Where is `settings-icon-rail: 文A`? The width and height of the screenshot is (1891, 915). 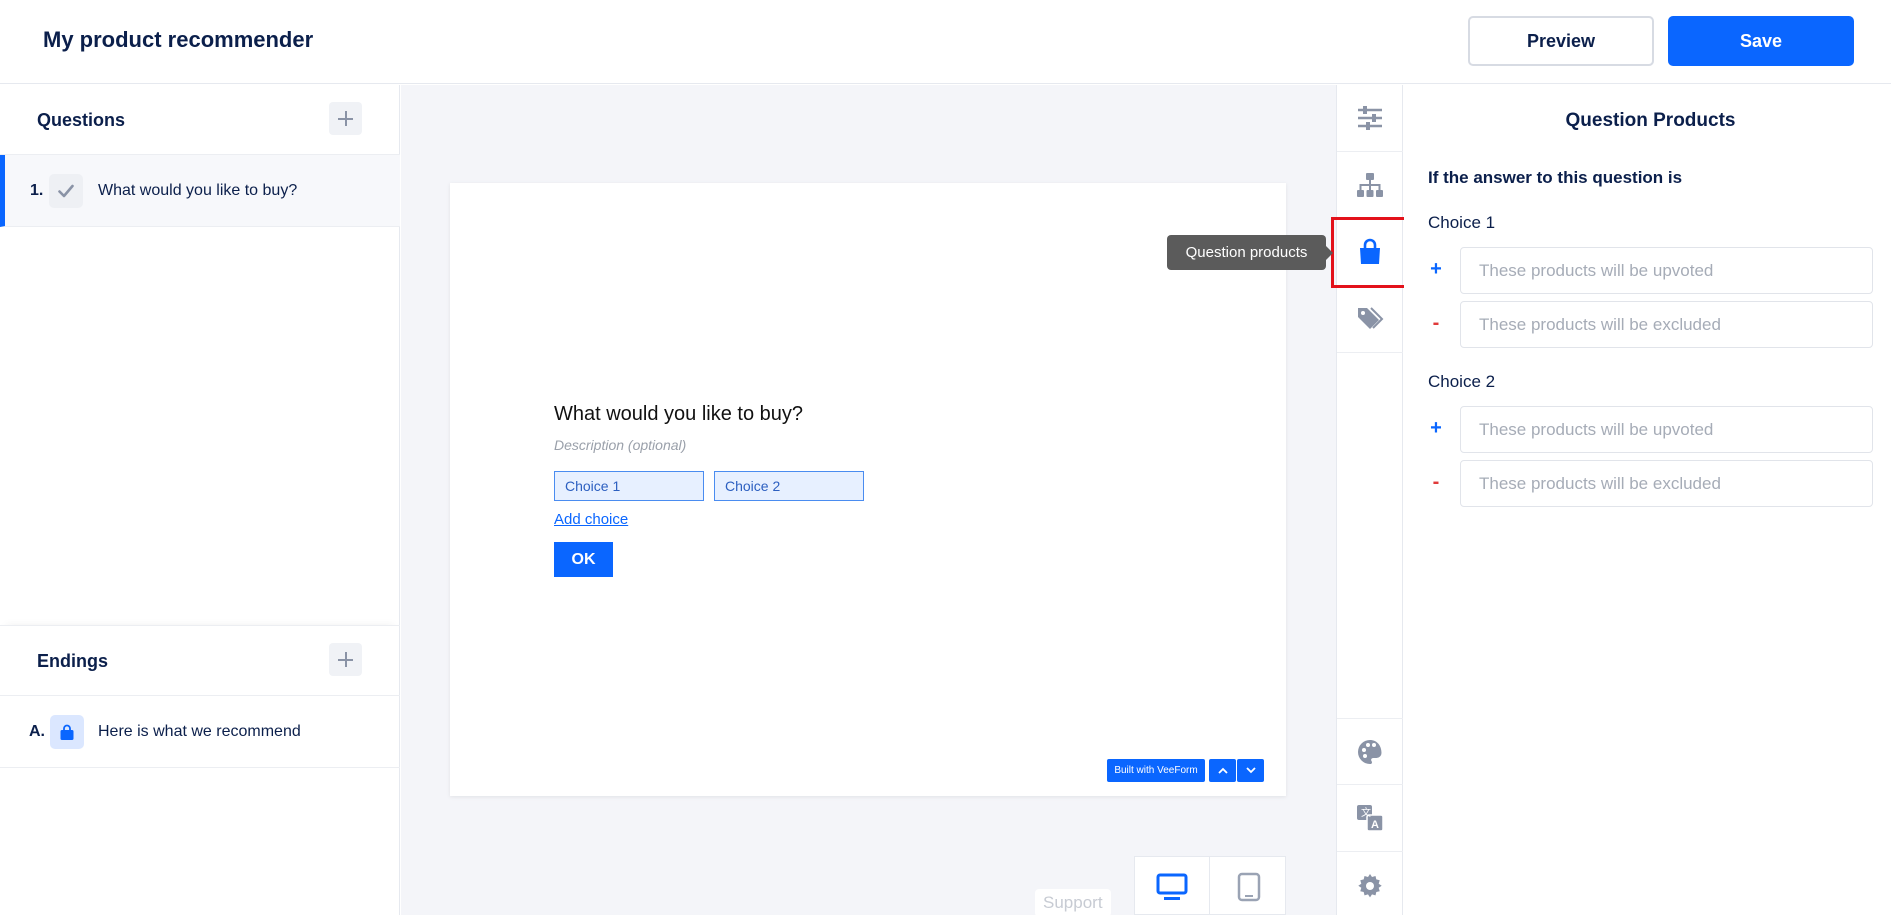
settings-icon-rail: 文A is located at coordinates (1369, 500).